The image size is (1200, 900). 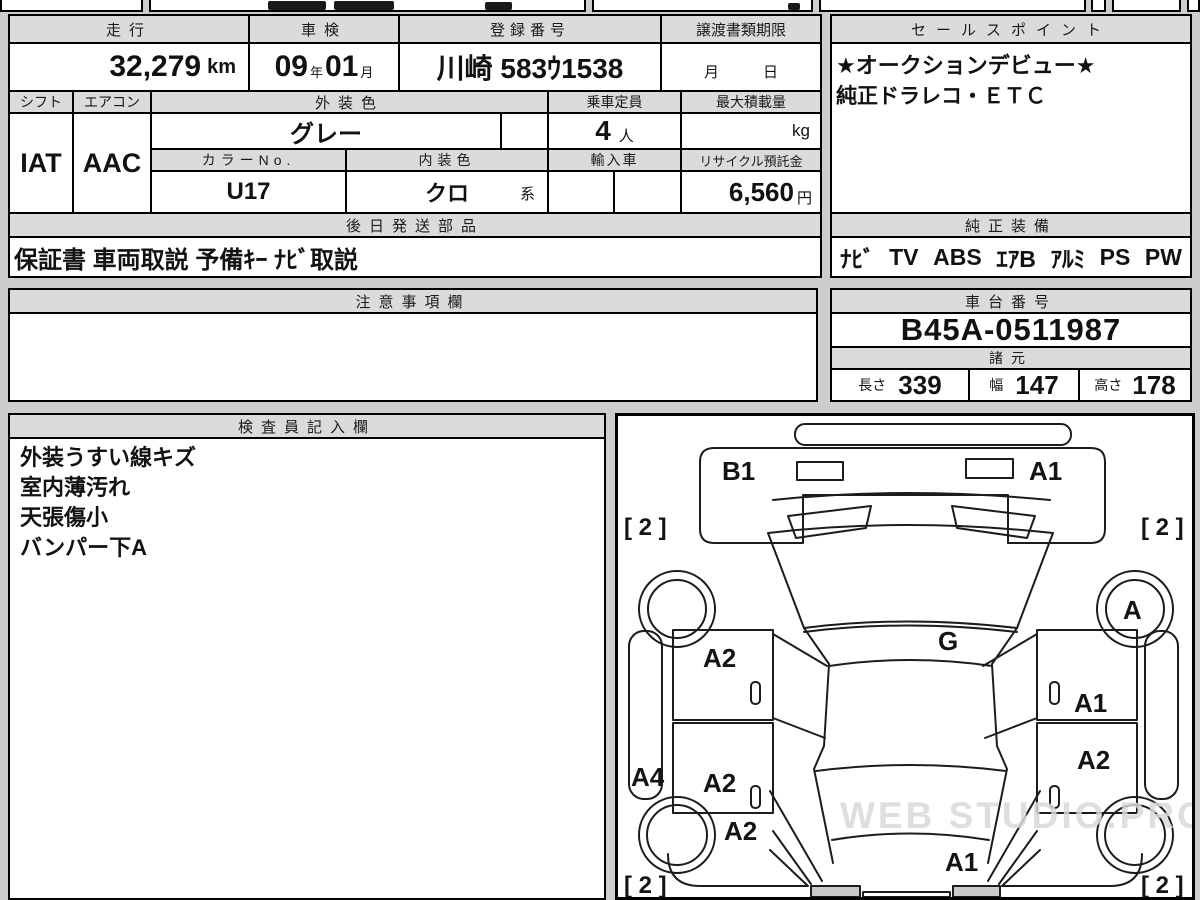 I want to click on sales-point-line2: 純正ドラレコ・ＥＴＣ, so click(x=941, y=96).